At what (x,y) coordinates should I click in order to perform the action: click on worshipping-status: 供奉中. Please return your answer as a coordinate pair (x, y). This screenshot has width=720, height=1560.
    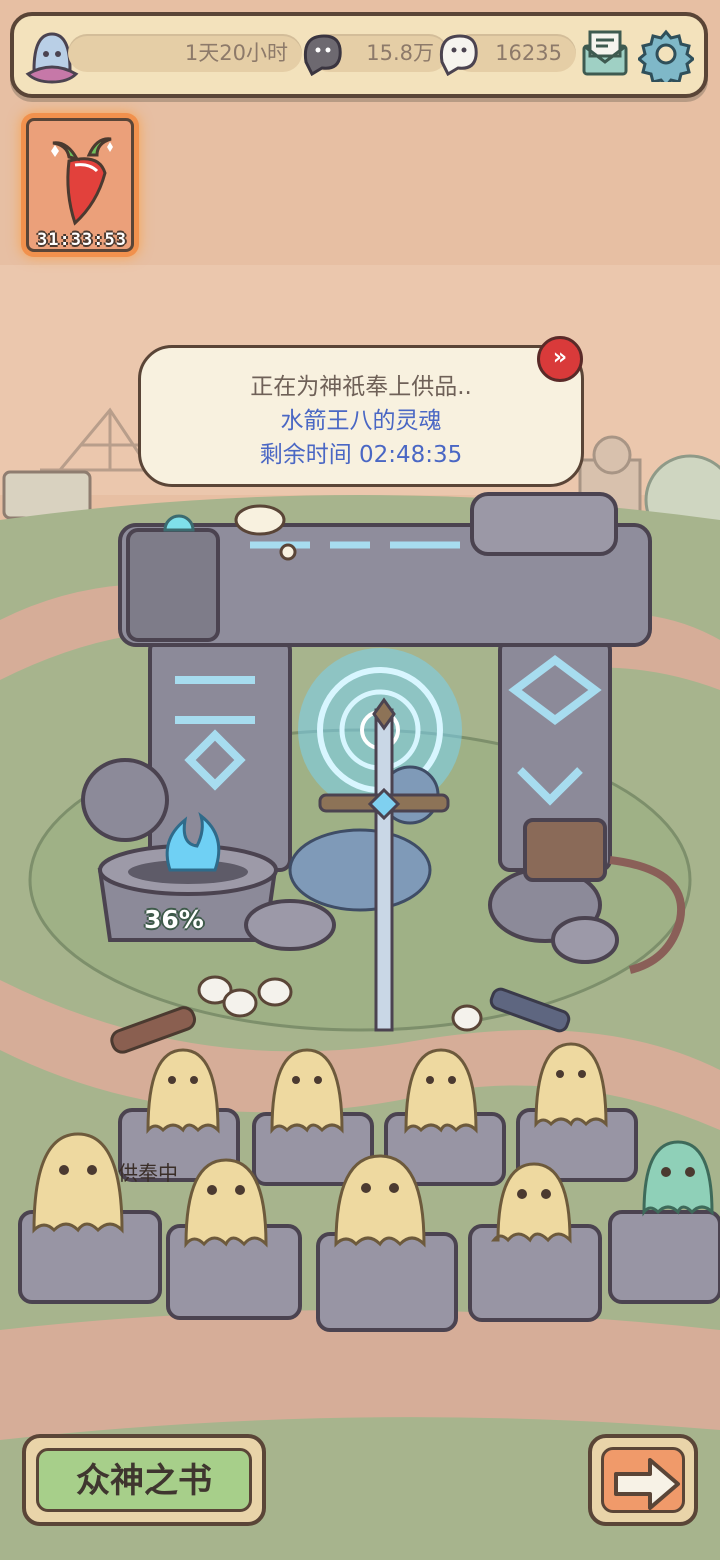
    Looking at the image, I should click on (148, 1173).